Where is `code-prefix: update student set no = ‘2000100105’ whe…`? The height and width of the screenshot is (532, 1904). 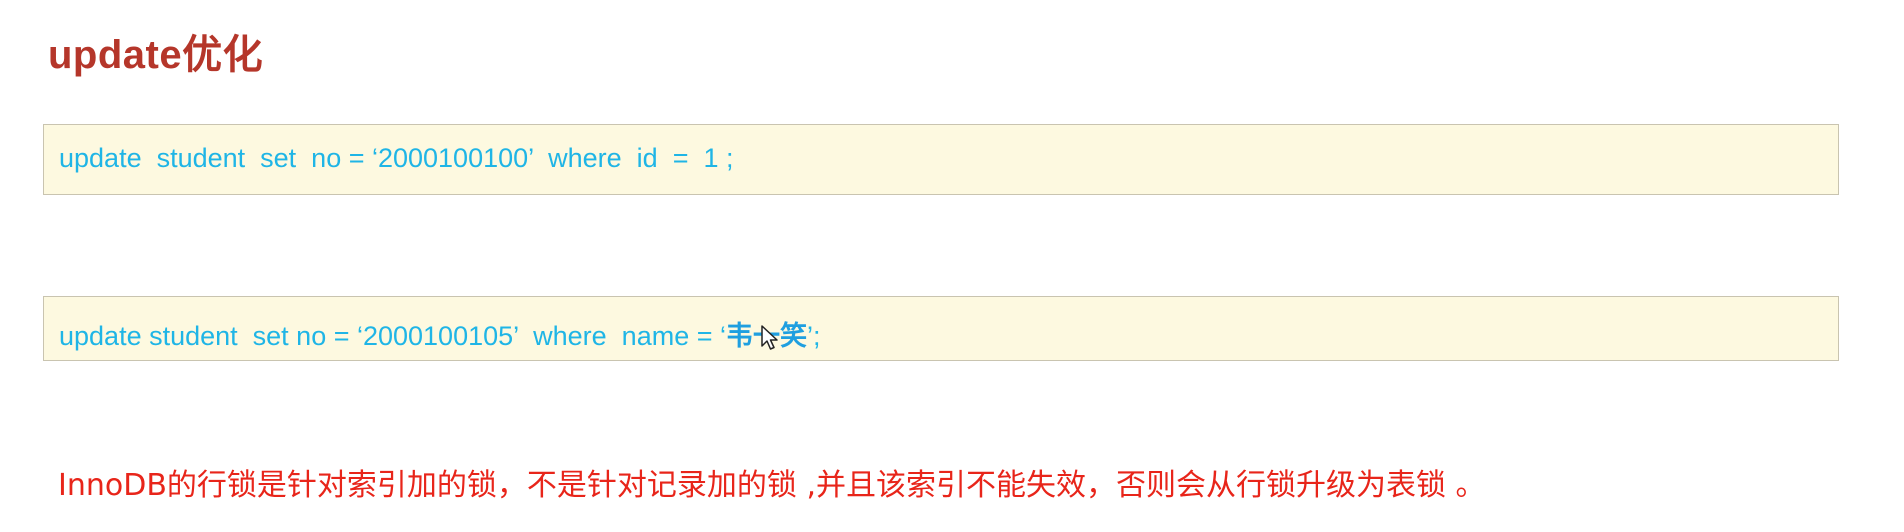
code-prefix: update student set no = ‘2000100105’ whe… is located at coordinates (392, 336).